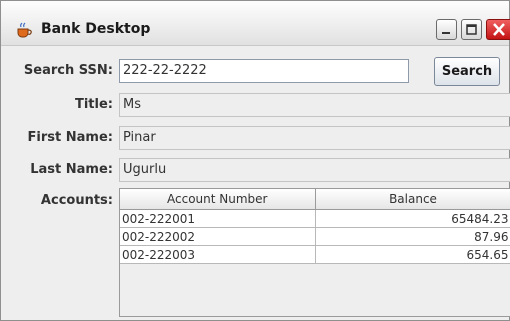 The height and width of the screenshot is (321, 510). I want to click on search-ssn-input: 222-22-2222, so click(264, 71).